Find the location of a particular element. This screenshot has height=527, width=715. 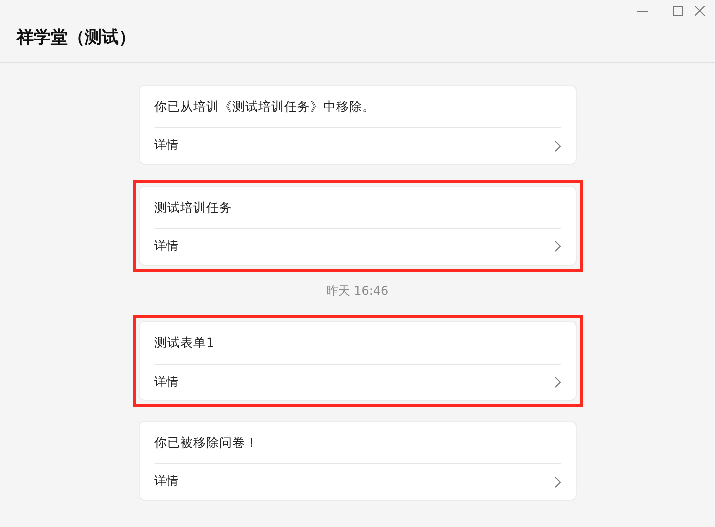

close-icon is located at coordinates (700, 11).